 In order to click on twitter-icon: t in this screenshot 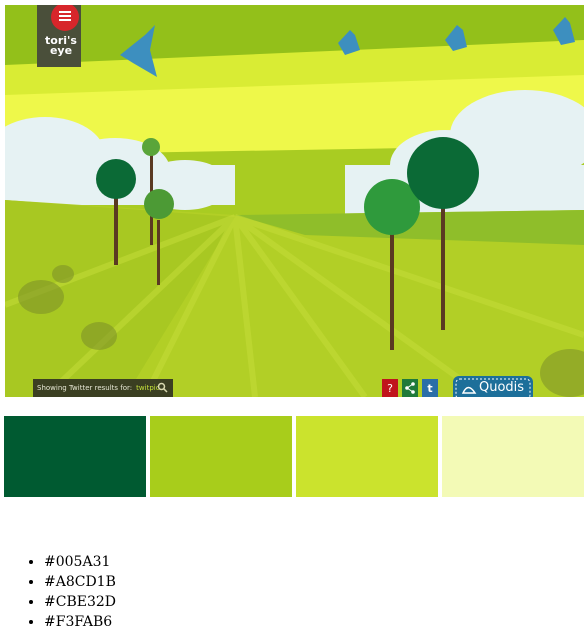, I will do `click(430, 388)`.